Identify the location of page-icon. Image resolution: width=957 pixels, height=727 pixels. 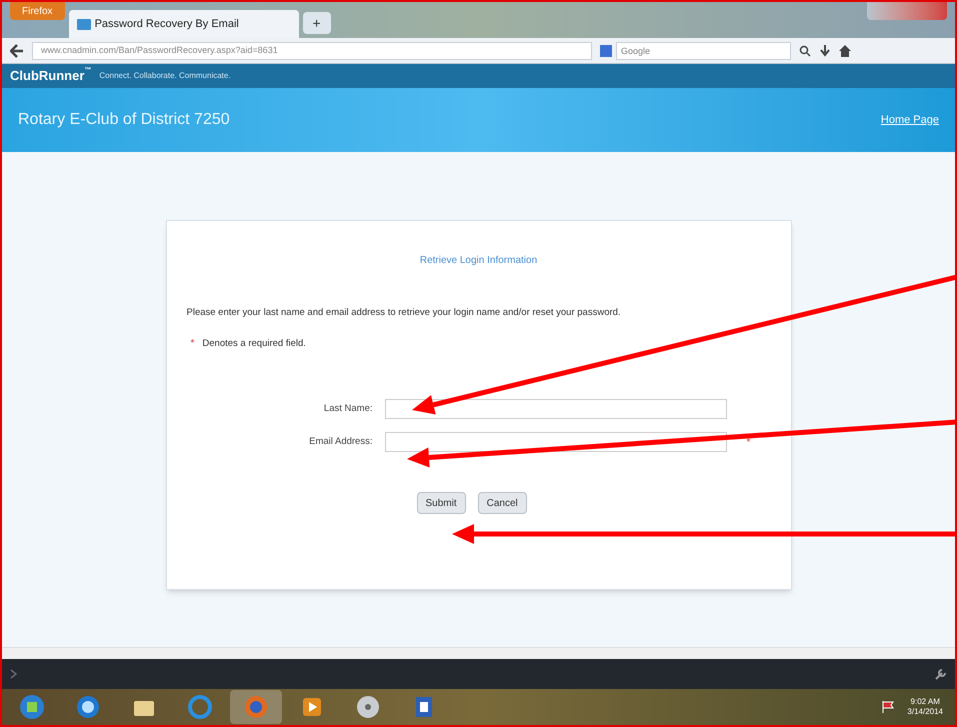
(83, 24).